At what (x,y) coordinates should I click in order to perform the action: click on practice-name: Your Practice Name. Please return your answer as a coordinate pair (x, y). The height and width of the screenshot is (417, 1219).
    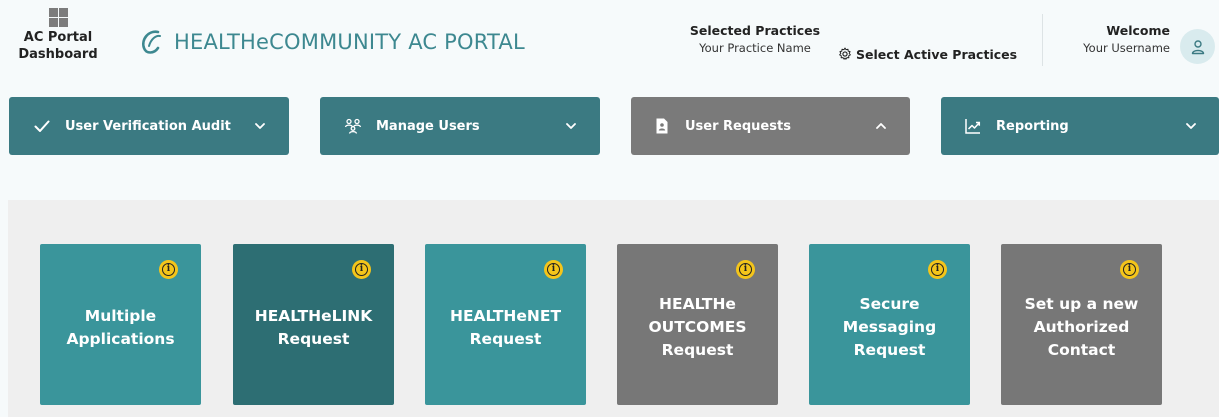
    Looking at the image, I should click on (755, 48).